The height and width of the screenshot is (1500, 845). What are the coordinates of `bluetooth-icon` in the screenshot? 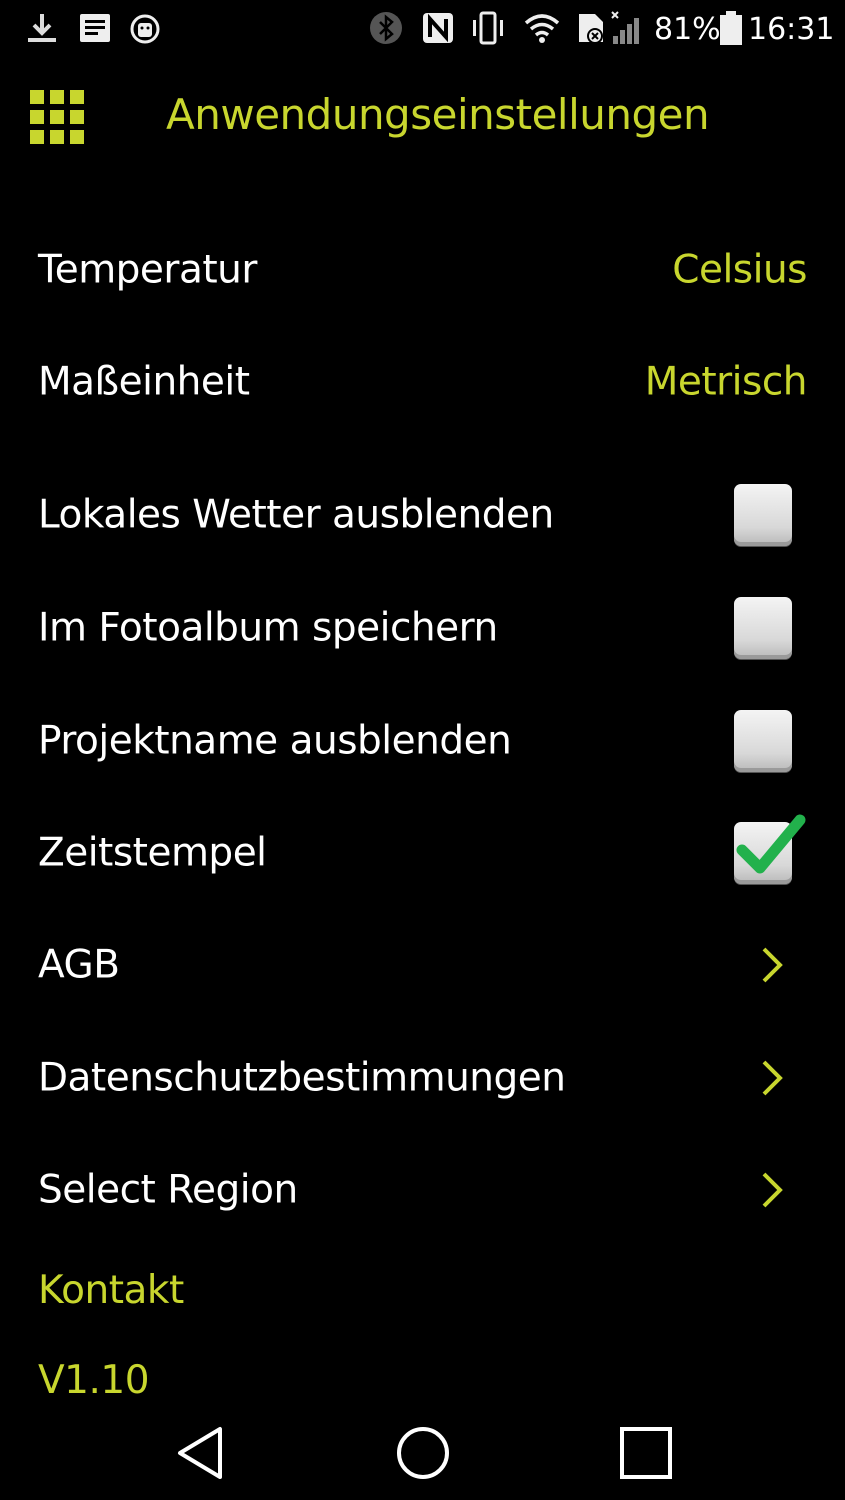 It's located at (386, 28).